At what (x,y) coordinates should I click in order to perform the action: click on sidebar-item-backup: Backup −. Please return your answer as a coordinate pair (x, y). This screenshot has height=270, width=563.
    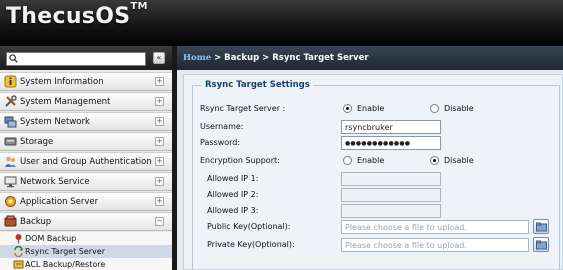
    Looking at the image, I should click on (86, 221).